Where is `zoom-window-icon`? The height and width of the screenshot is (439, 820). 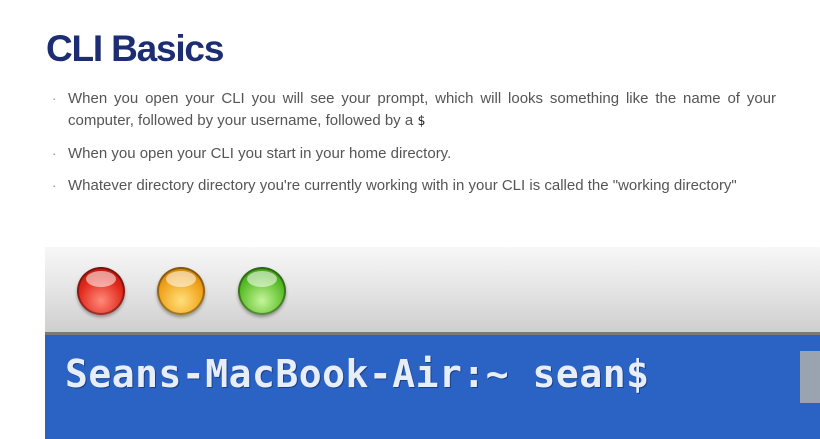
zoom-window-icon is located at coordinates (262, 291).